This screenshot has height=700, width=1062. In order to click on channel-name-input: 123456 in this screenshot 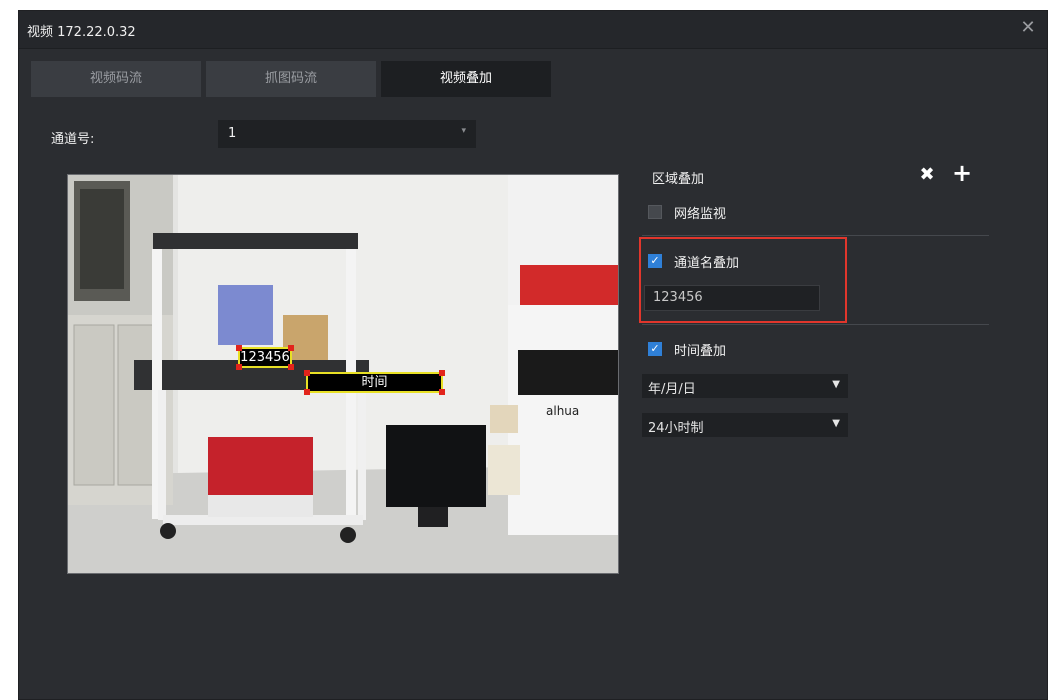, I will do `click(732, 298)`.